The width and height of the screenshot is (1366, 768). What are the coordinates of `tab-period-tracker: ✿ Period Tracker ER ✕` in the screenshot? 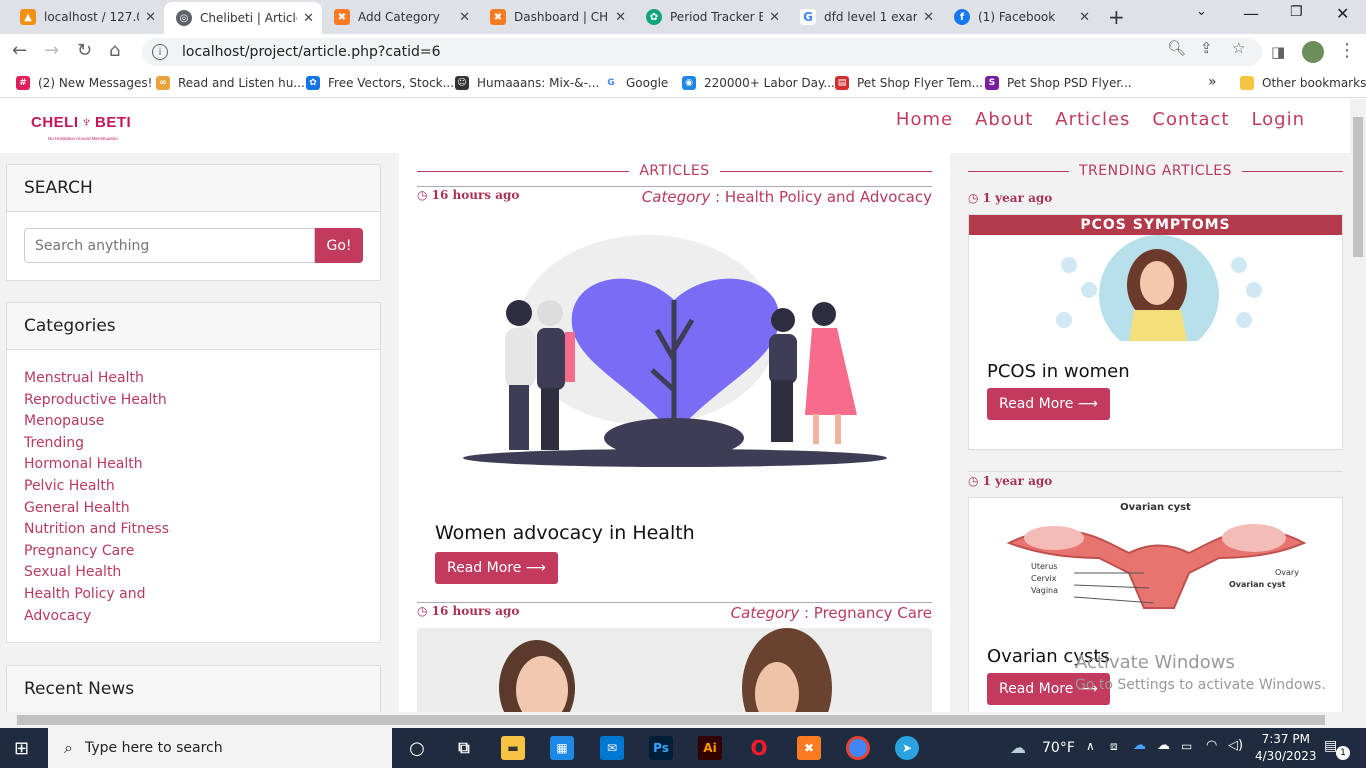 It's located at (711, 17).